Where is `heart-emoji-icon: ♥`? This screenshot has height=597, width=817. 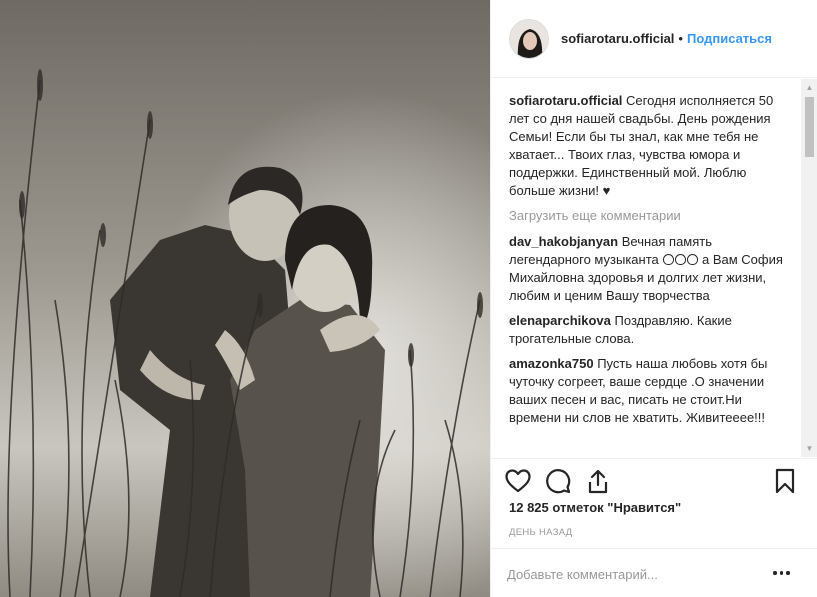 heart-emoji-icon: ♥ is located at coordinates (606, 190).